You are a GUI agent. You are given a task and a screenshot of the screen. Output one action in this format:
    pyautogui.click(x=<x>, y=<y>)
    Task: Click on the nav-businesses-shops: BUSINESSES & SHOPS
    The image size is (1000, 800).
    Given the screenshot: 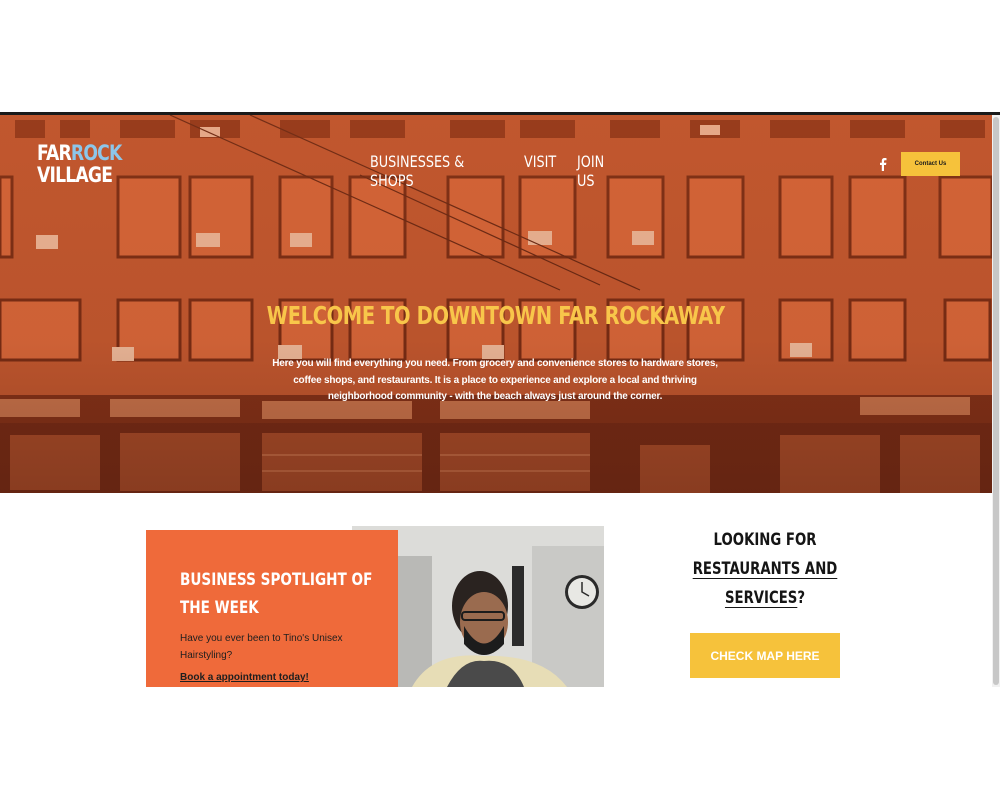 What is the action you would take?
    pyautogui.click(x=425, y=171)
    